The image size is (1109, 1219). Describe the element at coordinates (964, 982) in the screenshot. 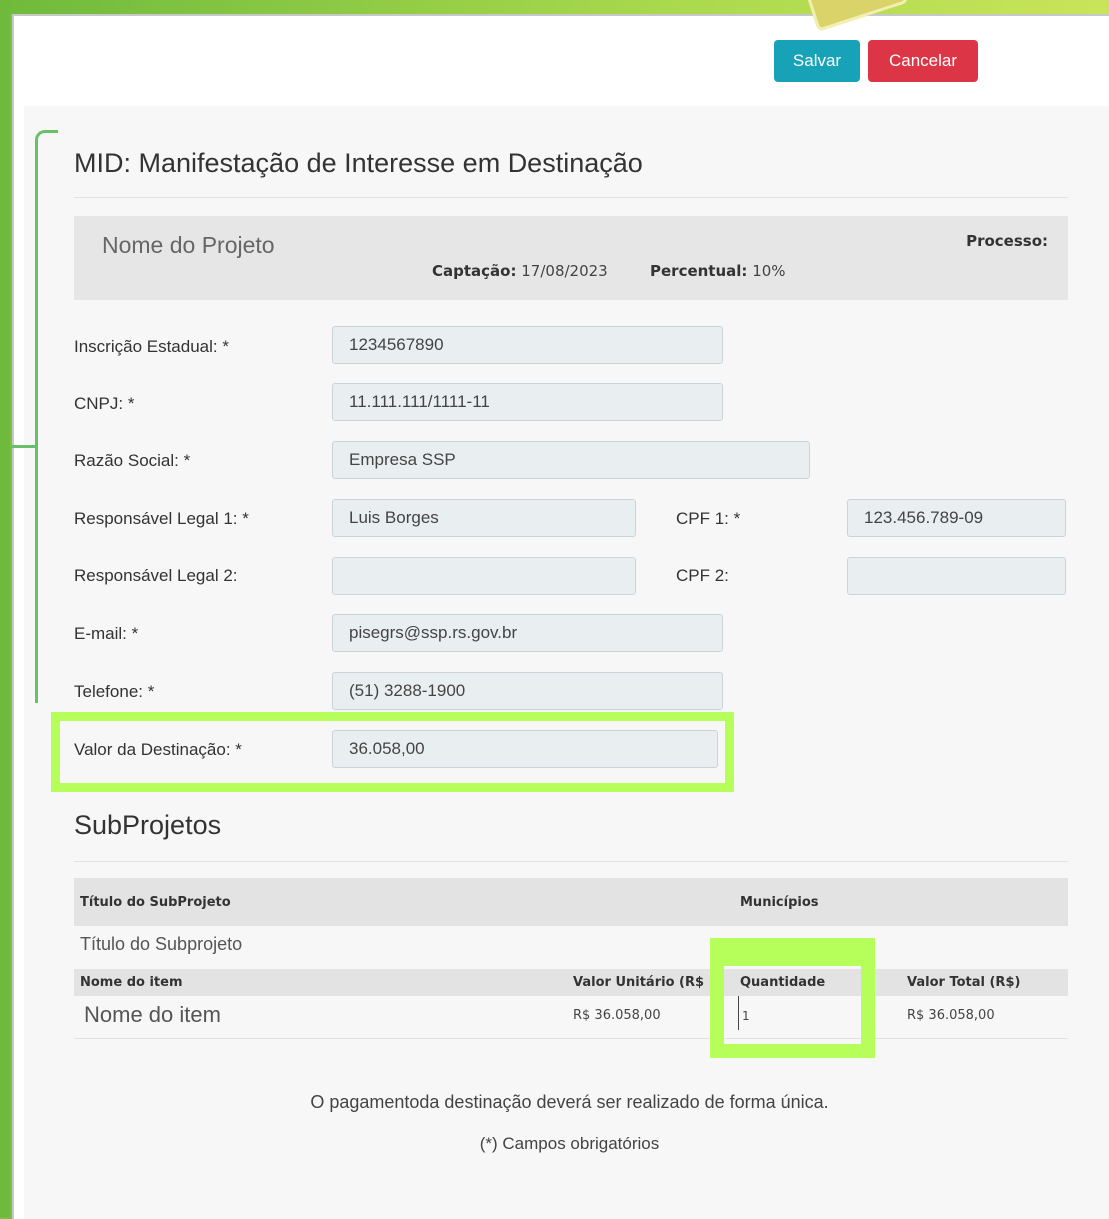

I see `header-valor-total: Valor Total (R$)` at that location.